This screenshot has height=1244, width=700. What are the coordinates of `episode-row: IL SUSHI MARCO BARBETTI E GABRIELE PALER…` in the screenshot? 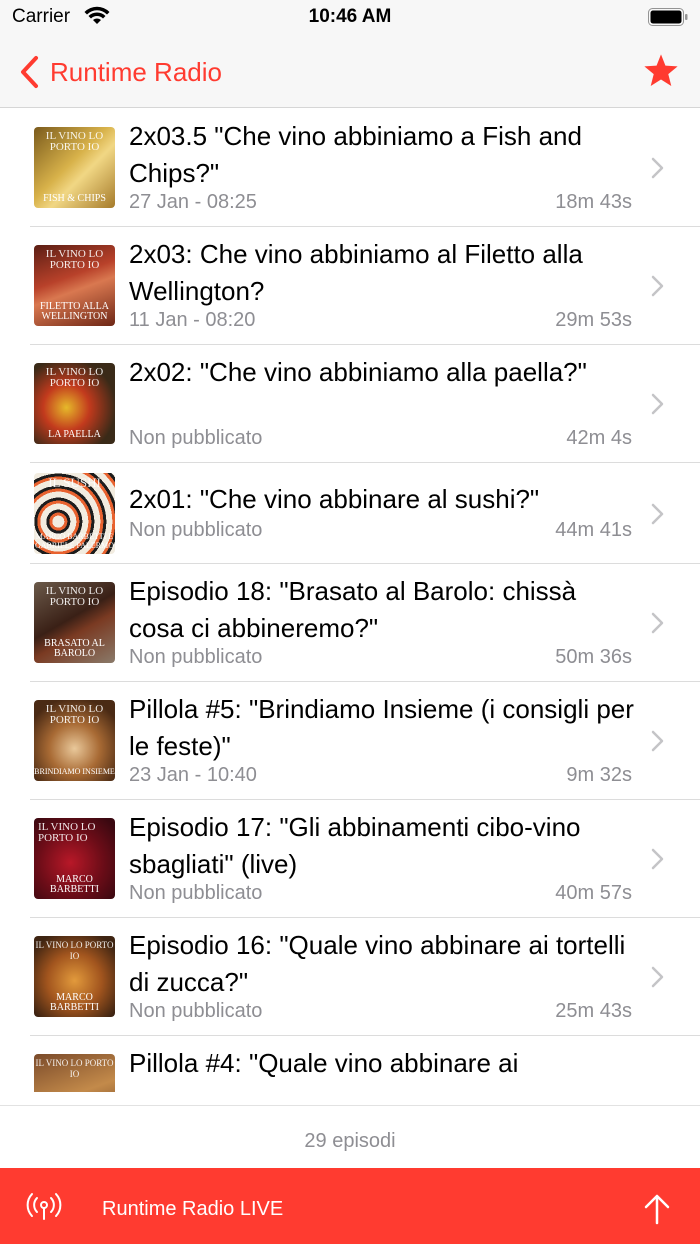 It's located at (350, 513).